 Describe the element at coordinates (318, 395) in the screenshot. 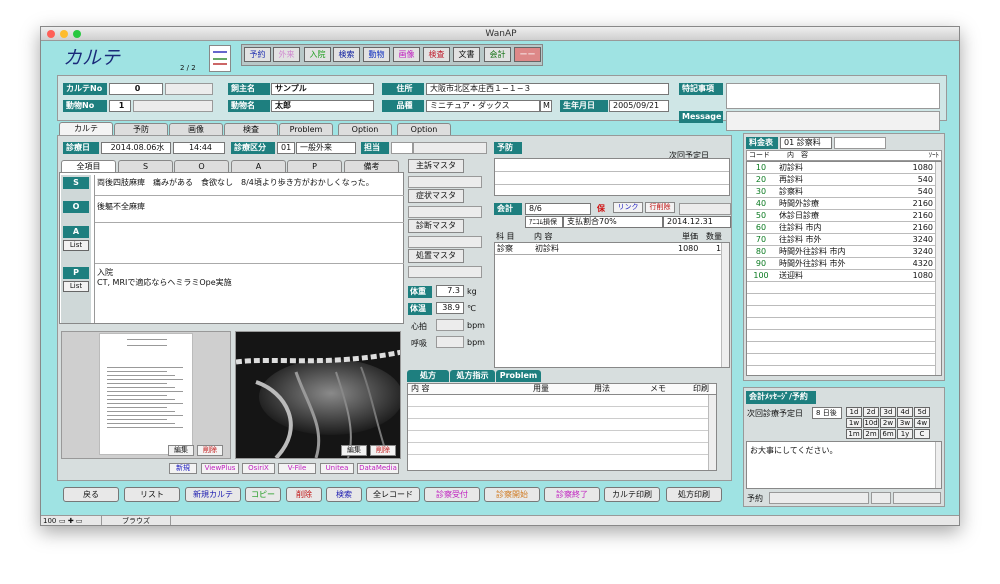

I see `xray-image` at that location.